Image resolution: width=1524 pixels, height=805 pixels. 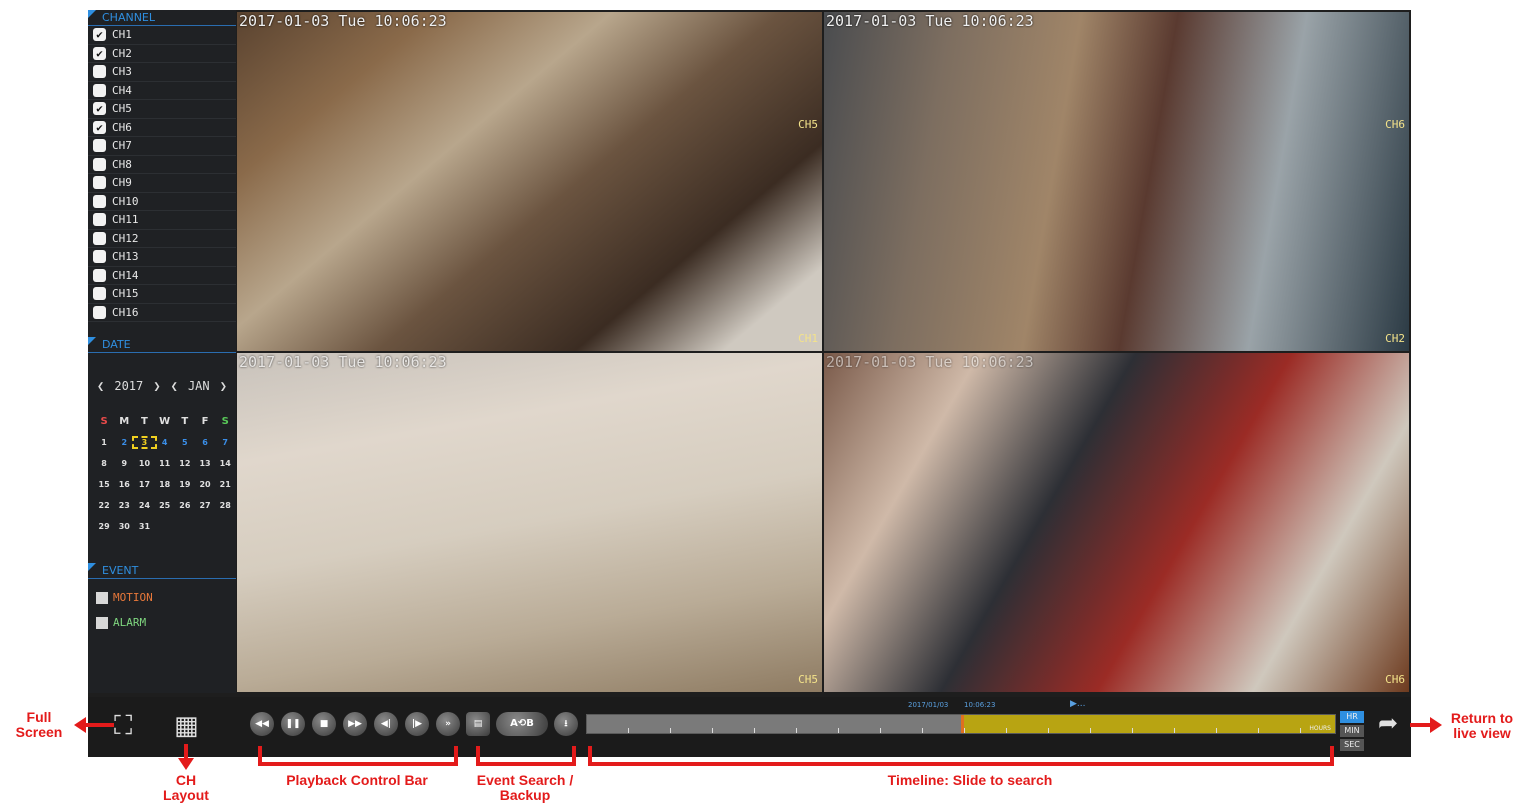 What do you see at coordinates (1352, 731) in the screenshot?
I see `zoom-min-button: MIN` at bounding box center [1352, 731].